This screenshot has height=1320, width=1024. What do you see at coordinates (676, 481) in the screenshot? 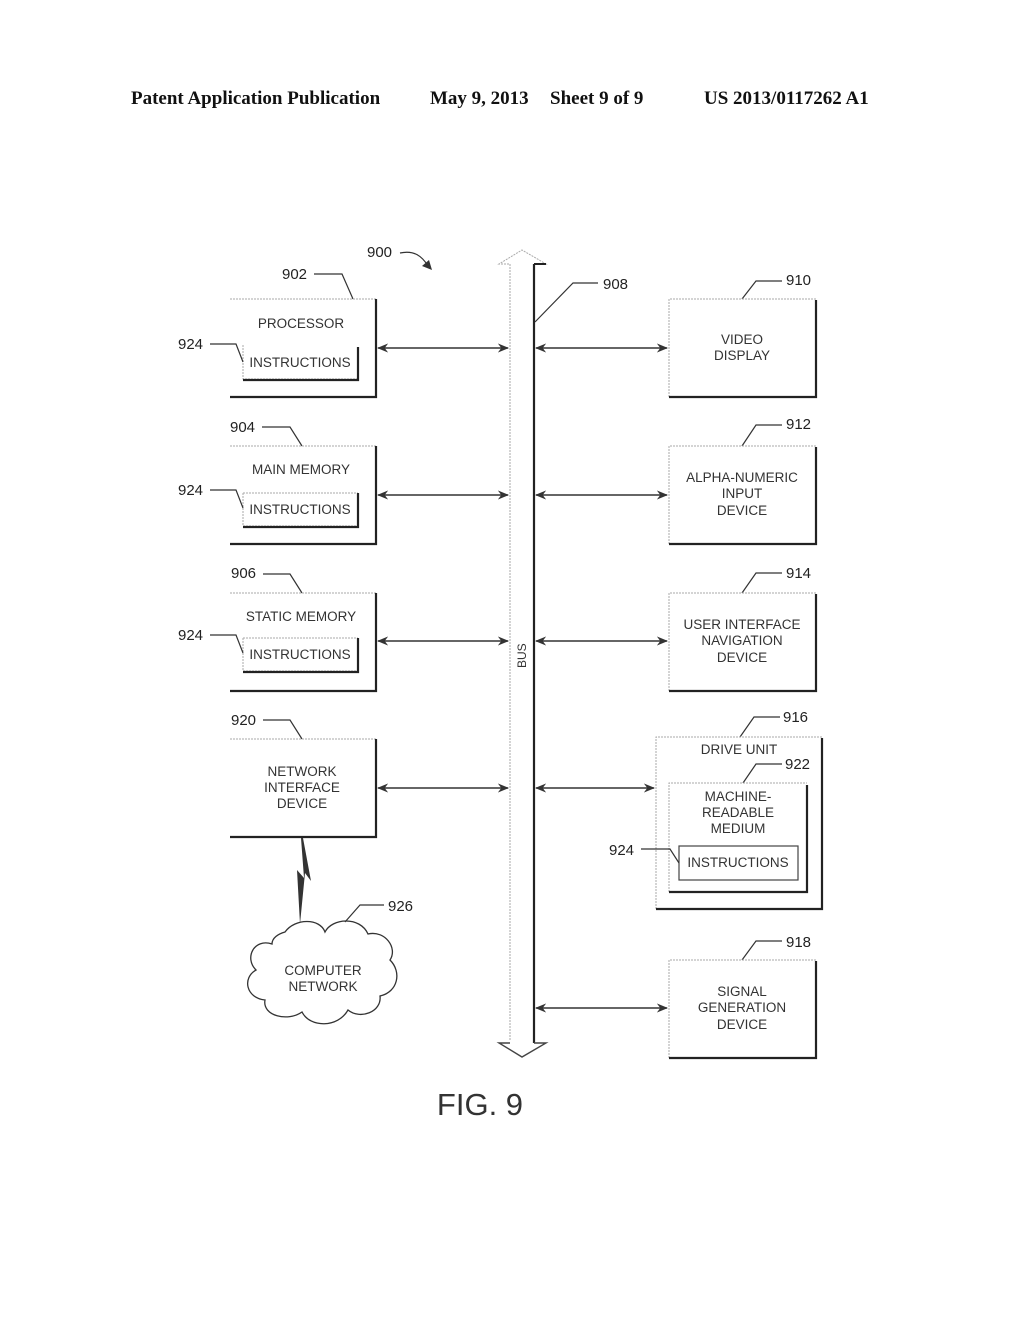
I see `alphanumeric-input-block: 912 ALPHA-NUMERIC INPUT DEVICE` at bounding box center [676, 481].